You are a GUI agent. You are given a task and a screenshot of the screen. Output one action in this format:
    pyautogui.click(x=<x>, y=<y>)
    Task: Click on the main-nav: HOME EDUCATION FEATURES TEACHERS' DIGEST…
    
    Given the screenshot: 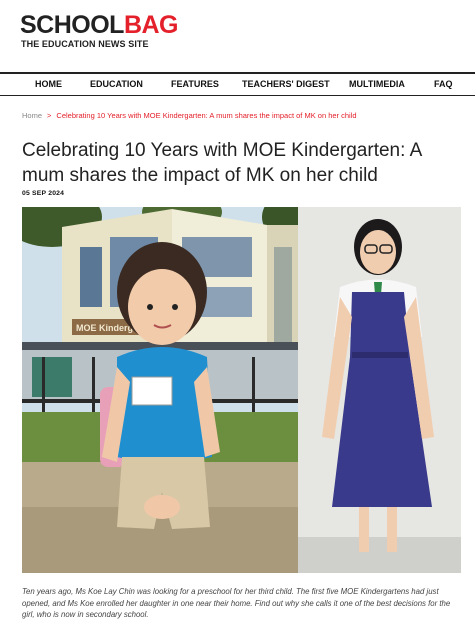 What is the action you would take?
    pyautogui.click(x=237, y=84)
    